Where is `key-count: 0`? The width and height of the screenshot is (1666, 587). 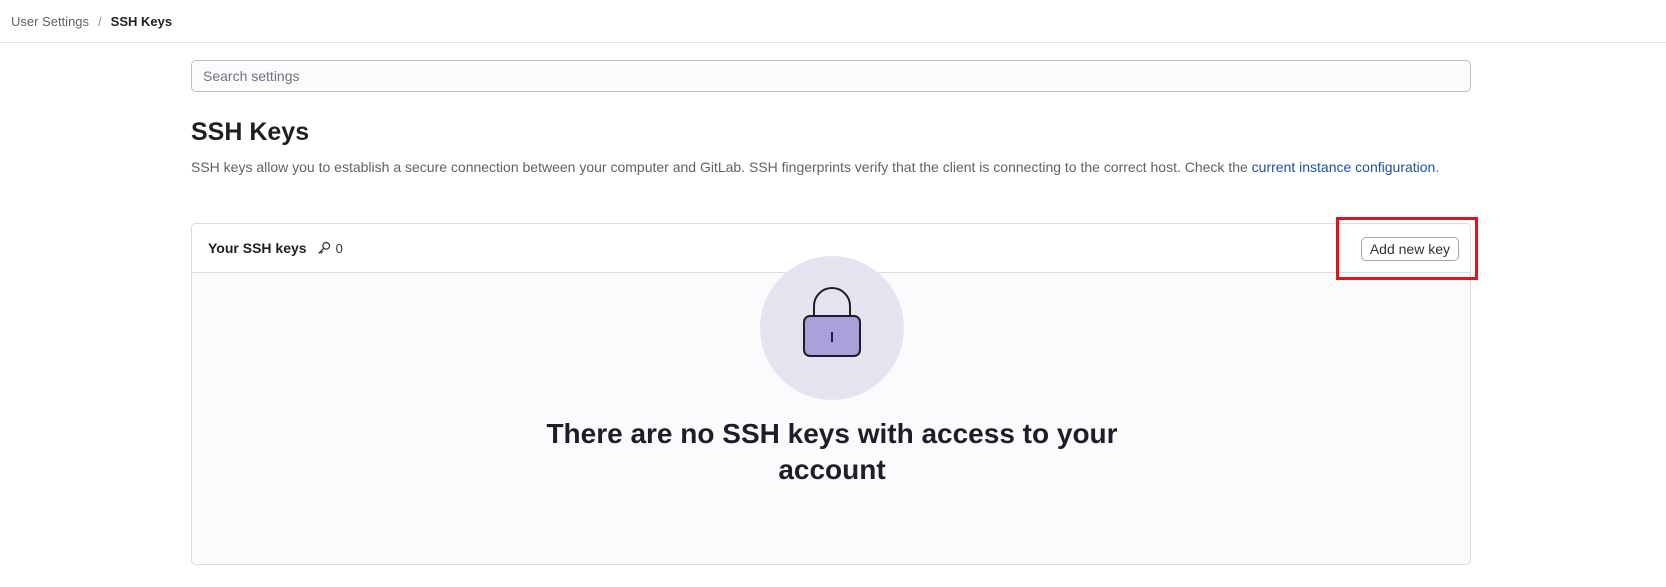 key-count: 0 is located at coordinates (330, 248).